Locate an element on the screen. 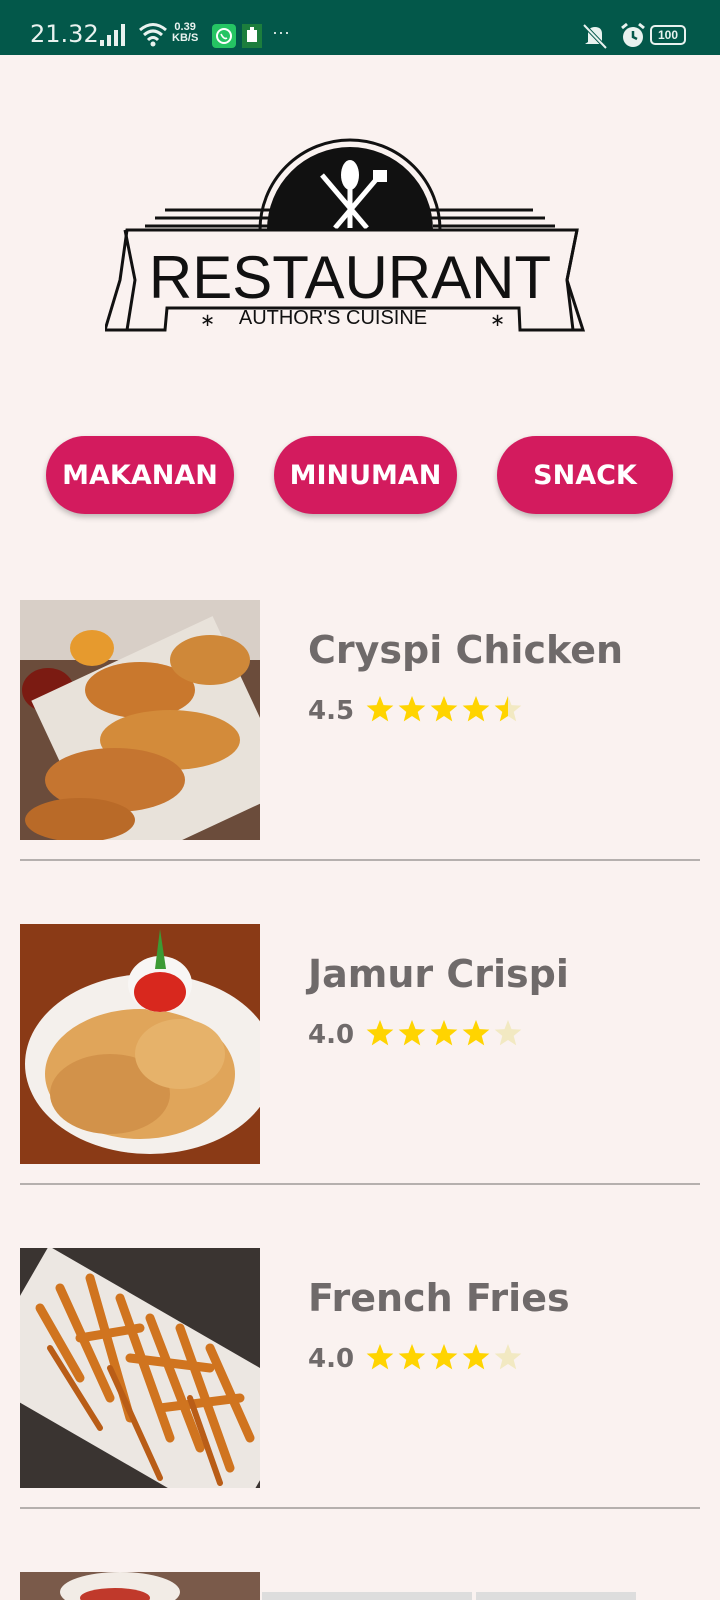 The height and width of the screenshot is (1600, 720). crispy-chicken-photo is located at coordinates (140, 720).